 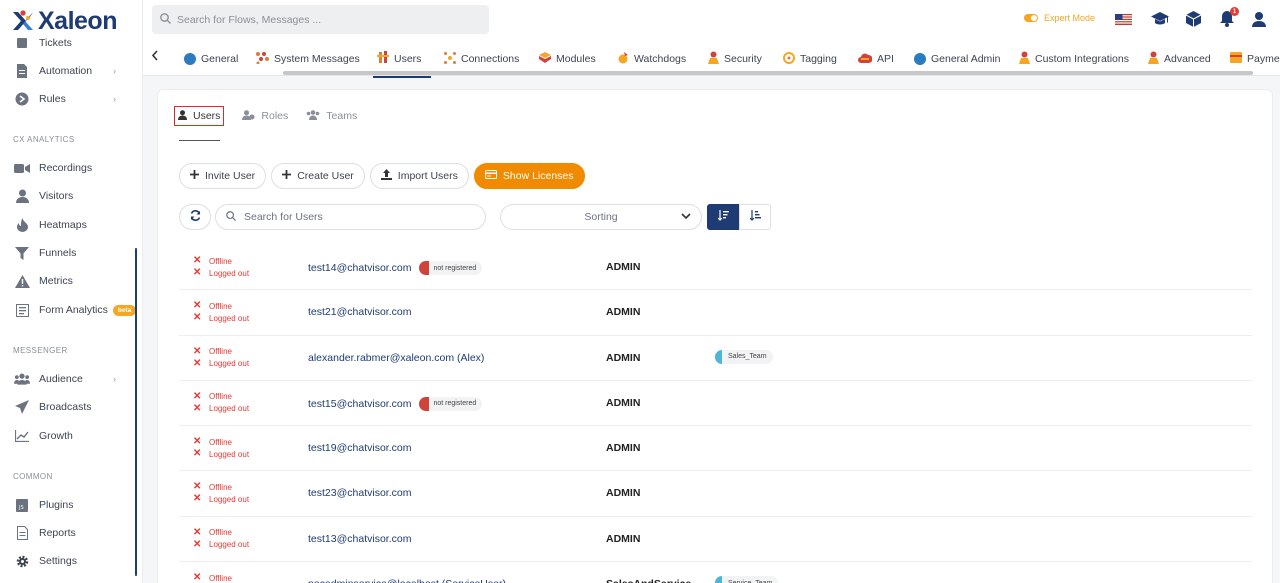 I want to click on tab-general-admin: General Admin, so click(x=957, y=59).